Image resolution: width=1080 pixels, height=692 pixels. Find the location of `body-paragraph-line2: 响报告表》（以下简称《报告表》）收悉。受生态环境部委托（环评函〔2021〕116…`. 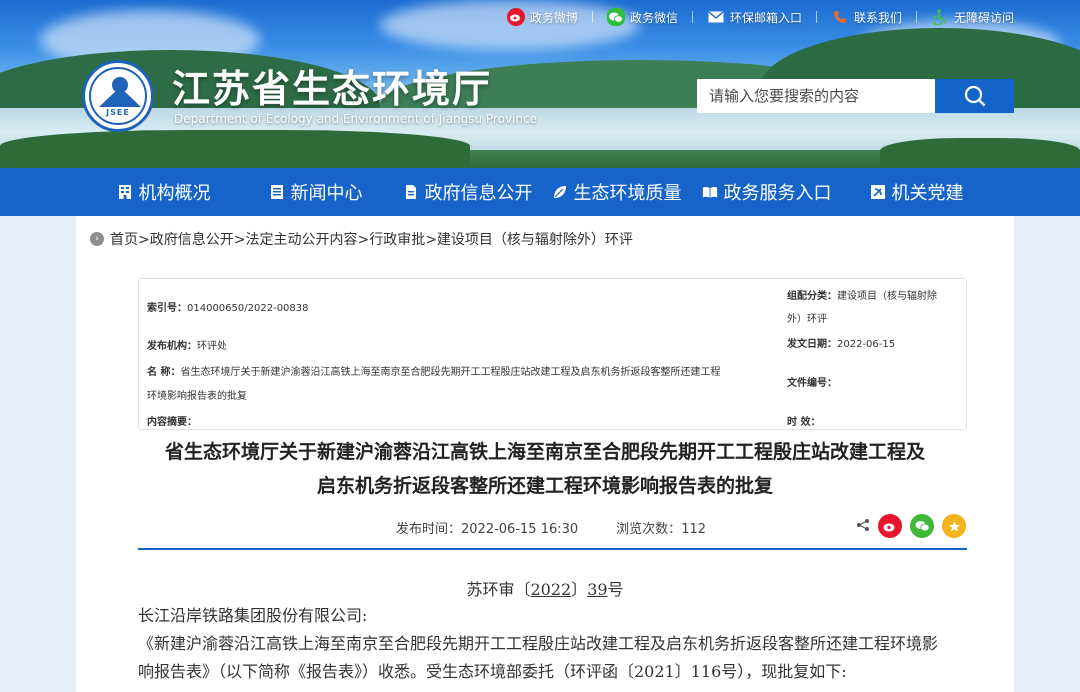

body-paragraph-line2: 响报告表》（以下简称《报告表》）收悉。受生态环境部委托（环评函〔2021〕116… is located at coordinates (492, 671).